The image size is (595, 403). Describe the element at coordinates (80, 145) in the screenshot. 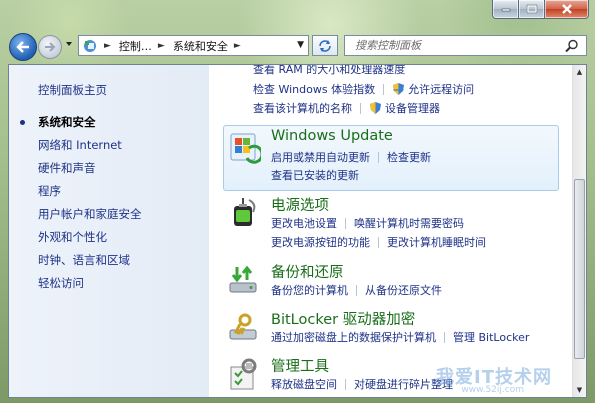

I see `sidebar-item-network: 网络和 Internet` at that location.